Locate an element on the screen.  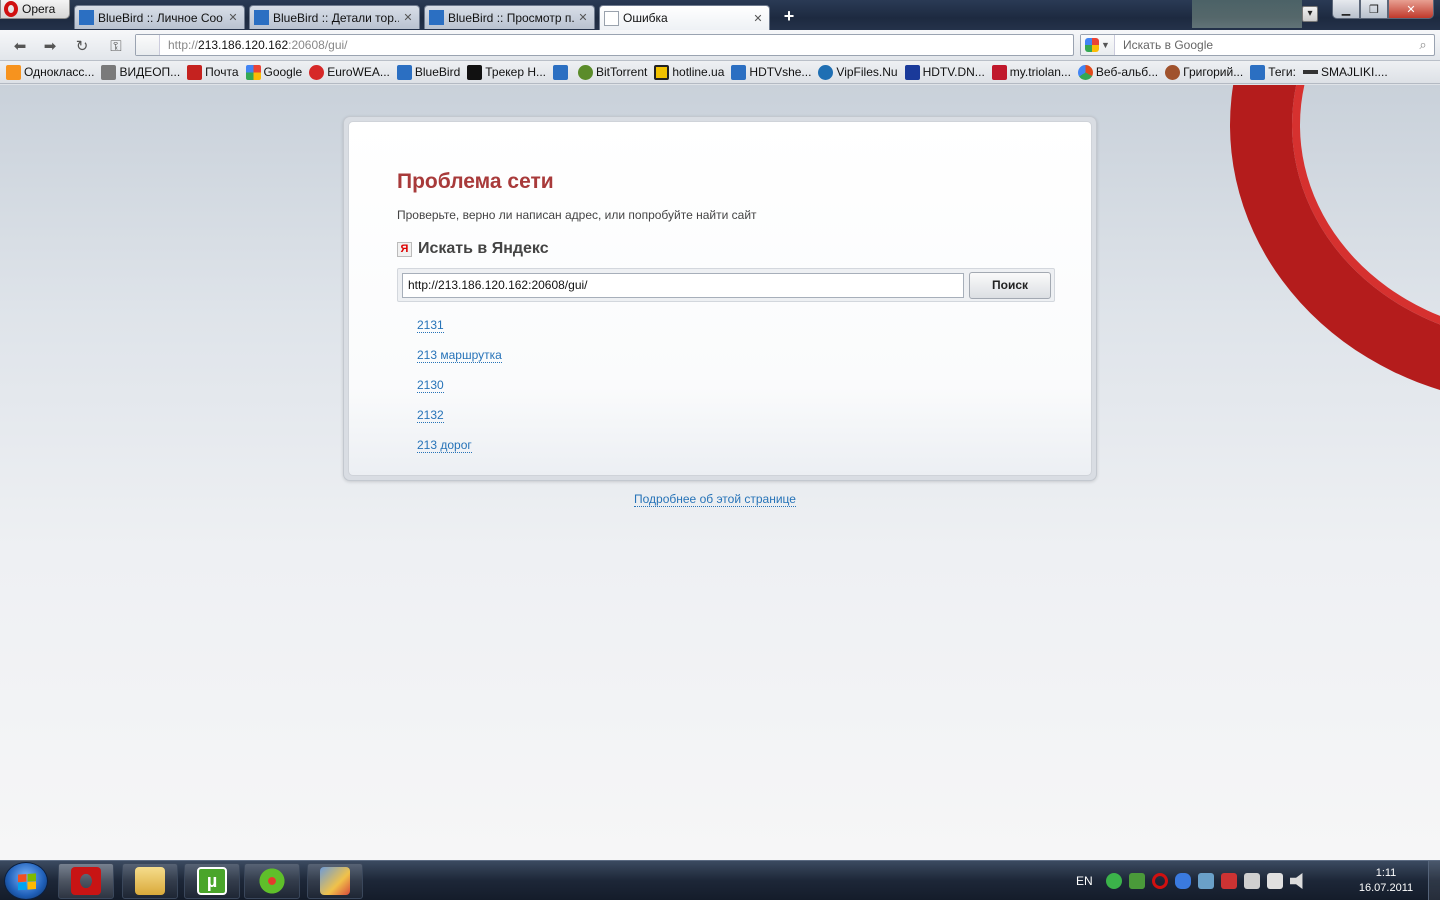
opera-tray-icon is located at coordinates (1159, 881).